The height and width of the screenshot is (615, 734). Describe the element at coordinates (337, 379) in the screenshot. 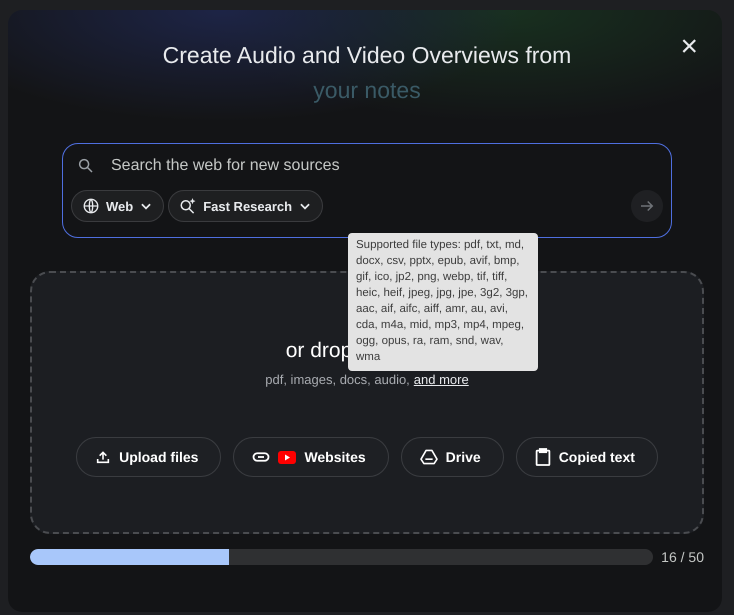

I see `file-types-hint: pdf, images, docs, audio,` at that location.